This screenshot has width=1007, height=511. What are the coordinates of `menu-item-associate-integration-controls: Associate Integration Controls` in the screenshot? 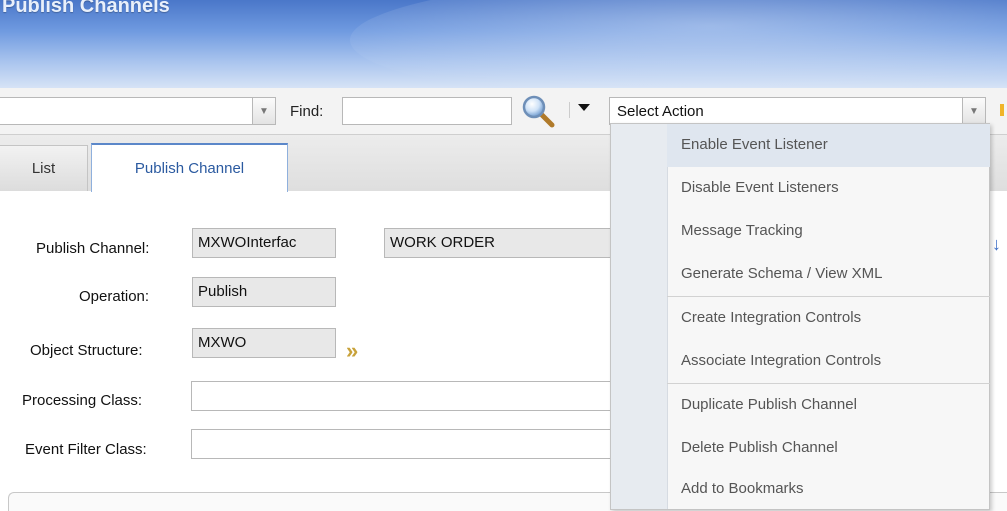 It's located at (828, 361).